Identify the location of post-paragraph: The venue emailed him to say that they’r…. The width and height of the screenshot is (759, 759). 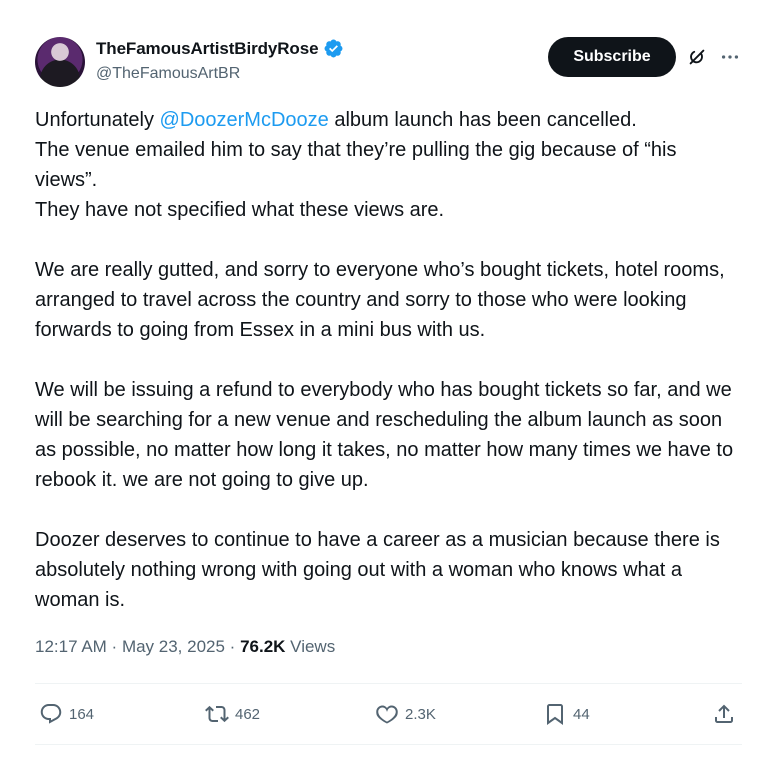
(356, 165).